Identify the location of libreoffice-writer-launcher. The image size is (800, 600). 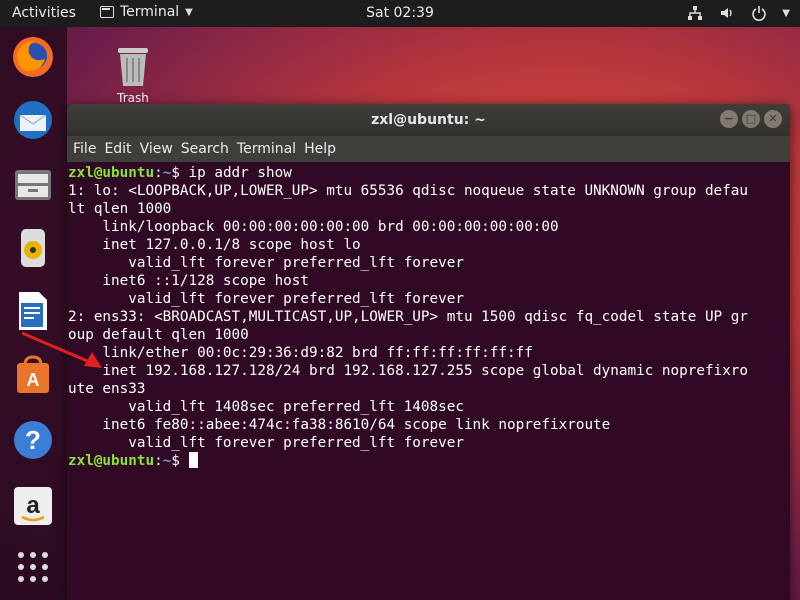
(33, 311).